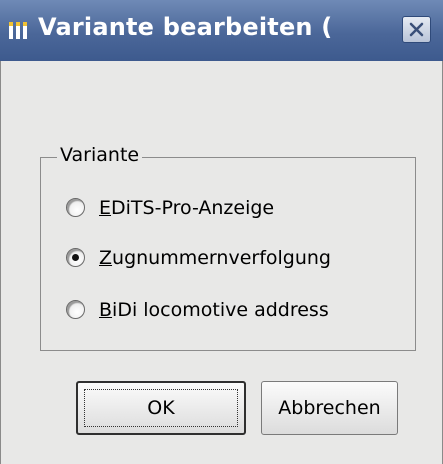 This screenshot has width=443, height=464. What do you see at coordinates (186, 208) in the screenshot?
I see `radio-label: EDiTS-Pro-Anzeige` at bounding box center [186, 208].